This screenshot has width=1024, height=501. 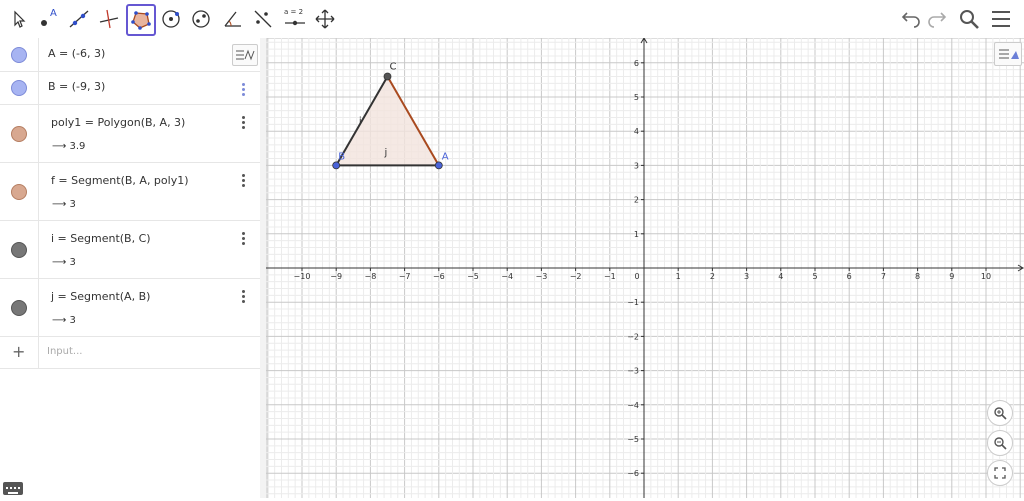 I want to click on point-tool-label: A, so click(x=53, y=13).